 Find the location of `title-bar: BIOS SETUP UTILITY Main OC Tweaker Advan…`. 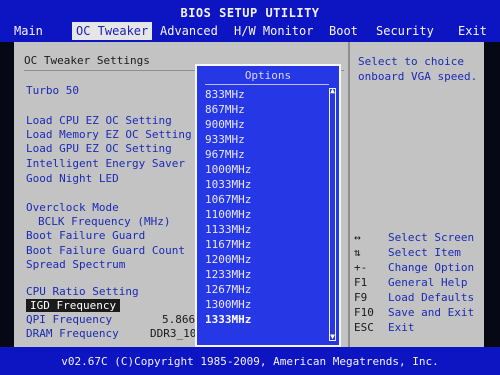

title-bar: BIOS SETUP UTILITY Main OC Tweaker Advan… is located at coordinates (250, 21).